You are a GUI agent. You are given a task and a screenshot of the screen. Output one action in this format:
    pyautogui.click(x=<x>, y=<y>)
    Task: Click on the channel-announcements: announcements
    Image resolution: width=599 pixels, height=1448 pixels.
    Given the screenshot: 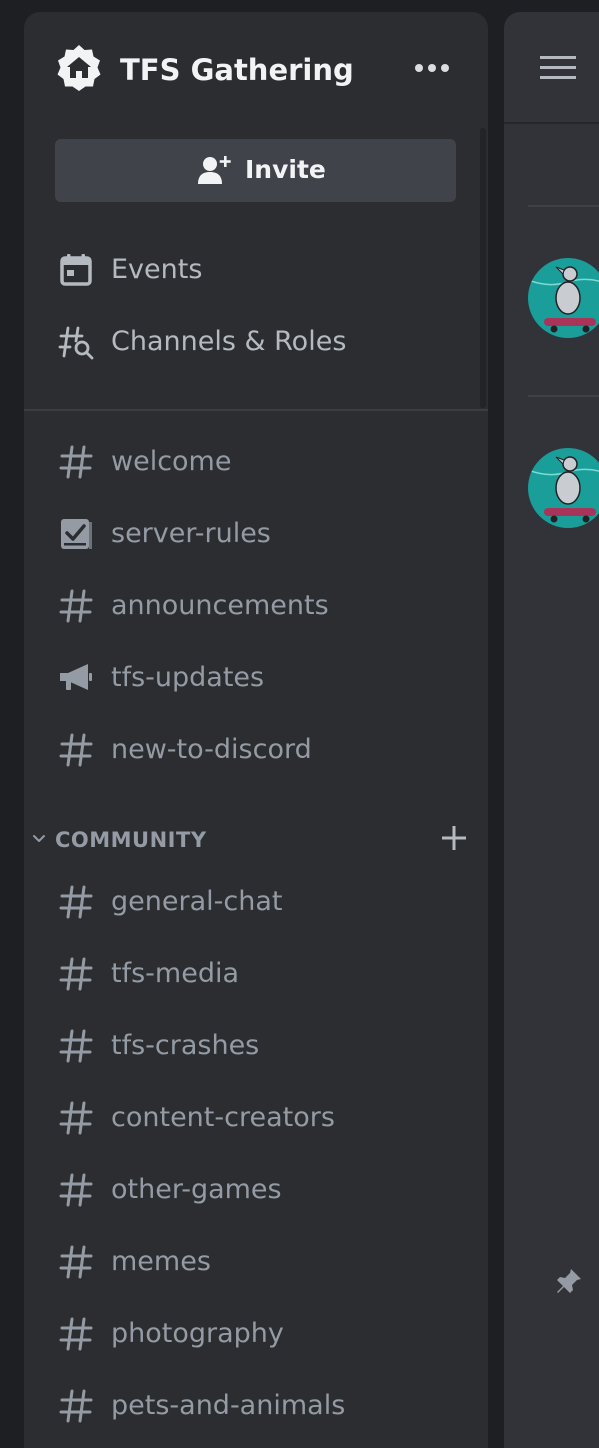 What is the action you would take?
    pyautogui.click(x=264, y=606)
    